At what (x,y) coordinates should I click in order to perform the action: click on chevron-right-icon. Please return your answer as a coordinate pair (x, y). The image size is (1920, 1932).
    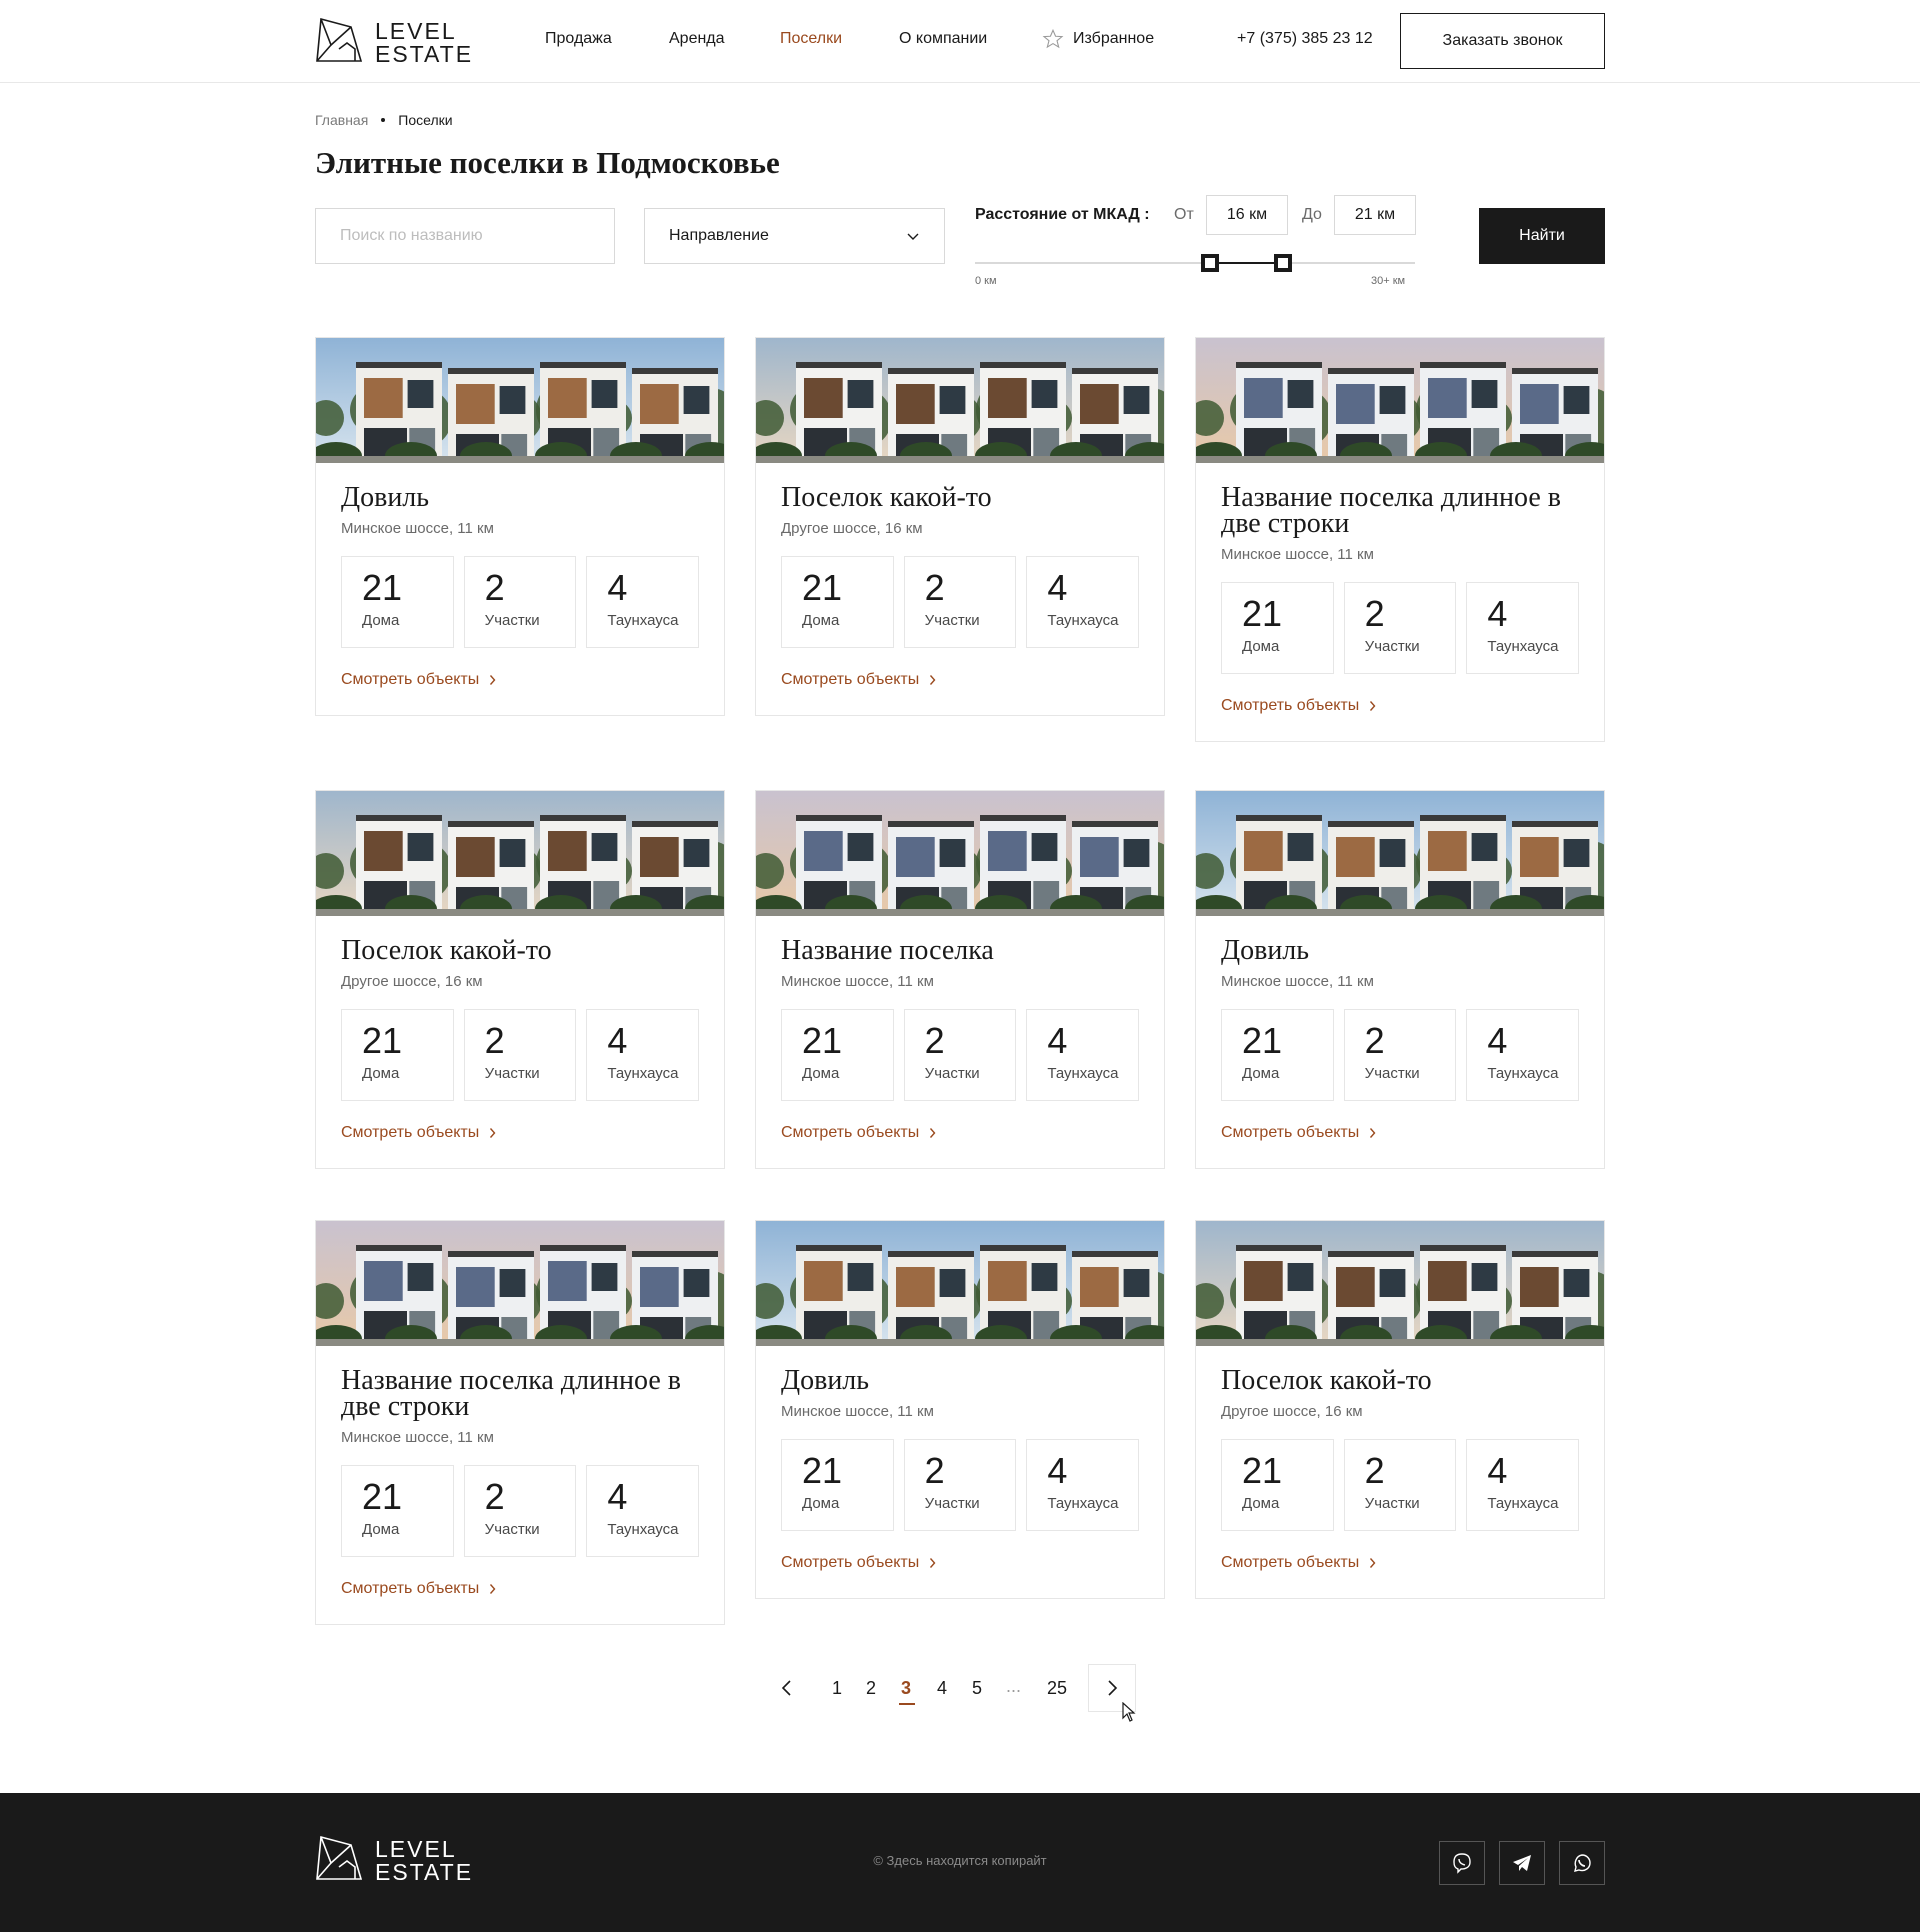
    Looking at the image, I should click on (933, 1563).